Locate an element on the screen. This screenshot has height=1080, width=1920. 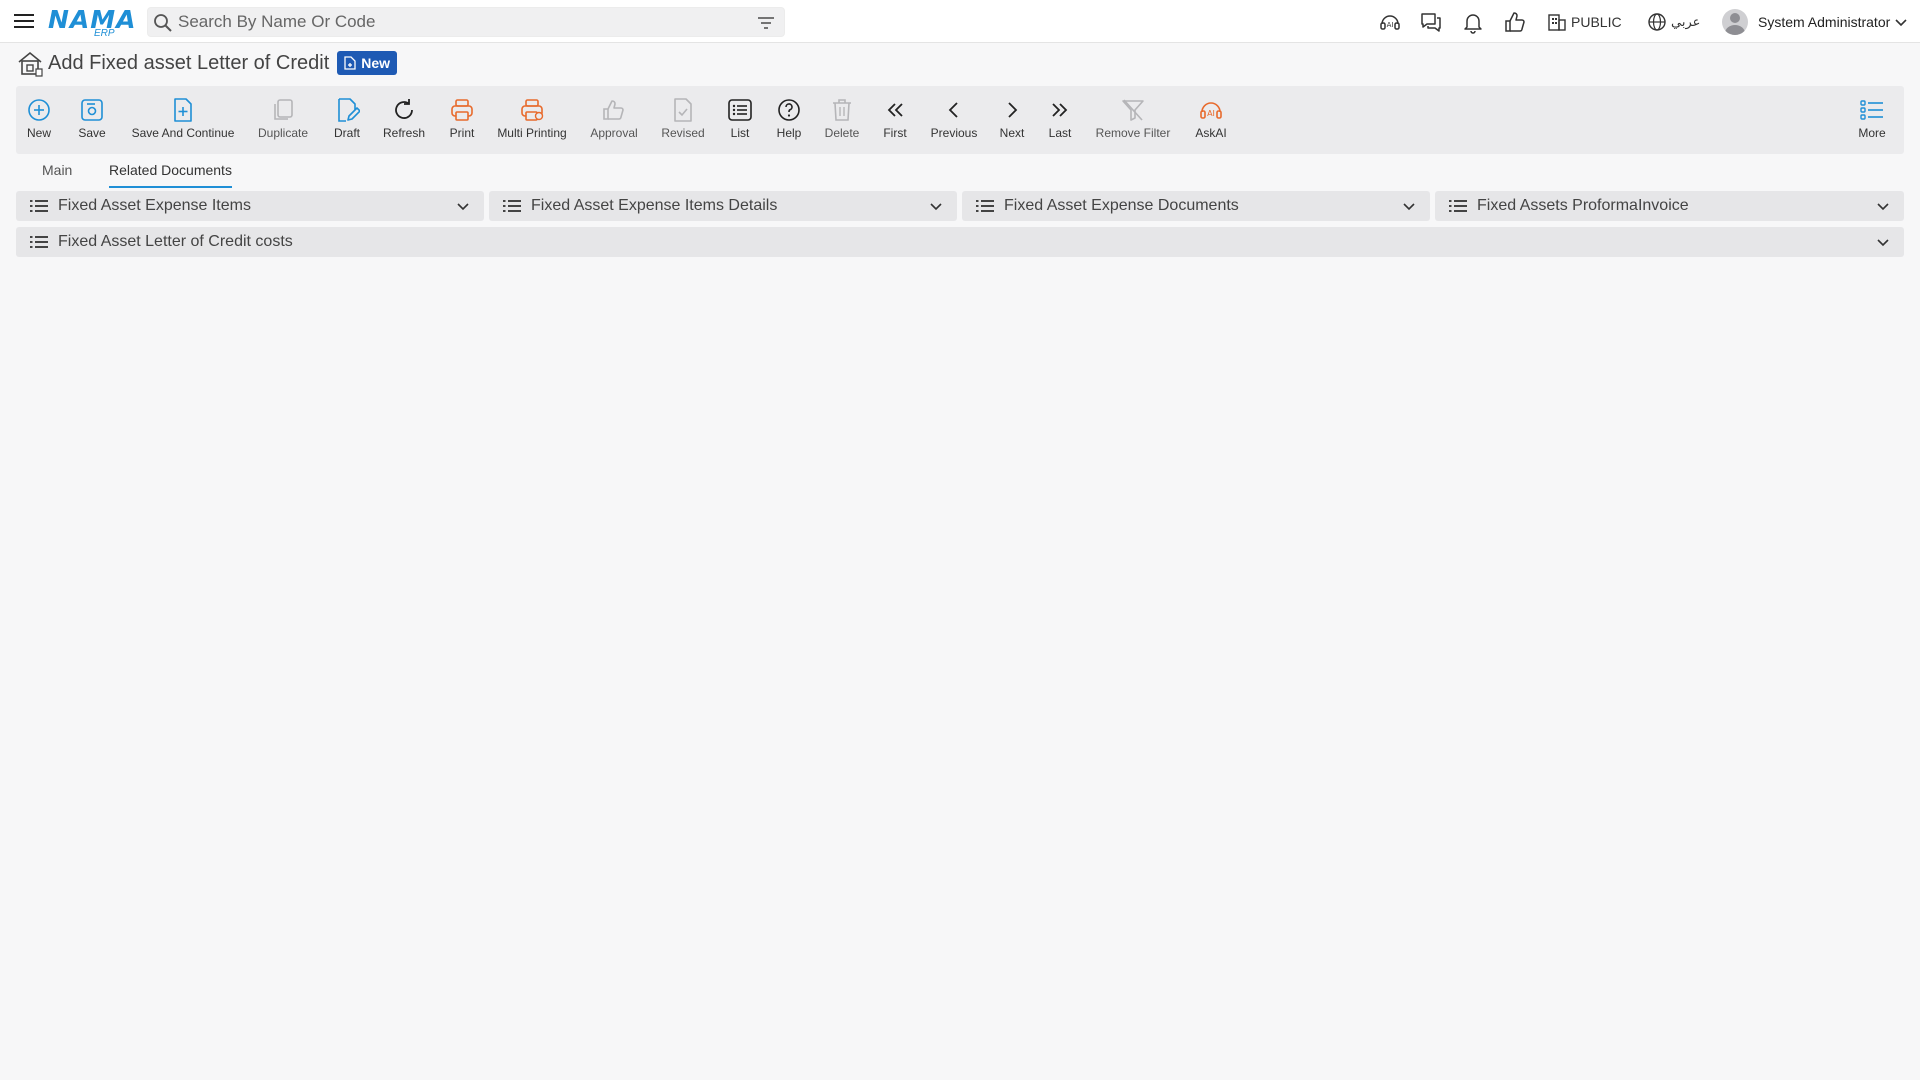
save-and-continue-button: Save And Continue is located at coordinates (183, 120).